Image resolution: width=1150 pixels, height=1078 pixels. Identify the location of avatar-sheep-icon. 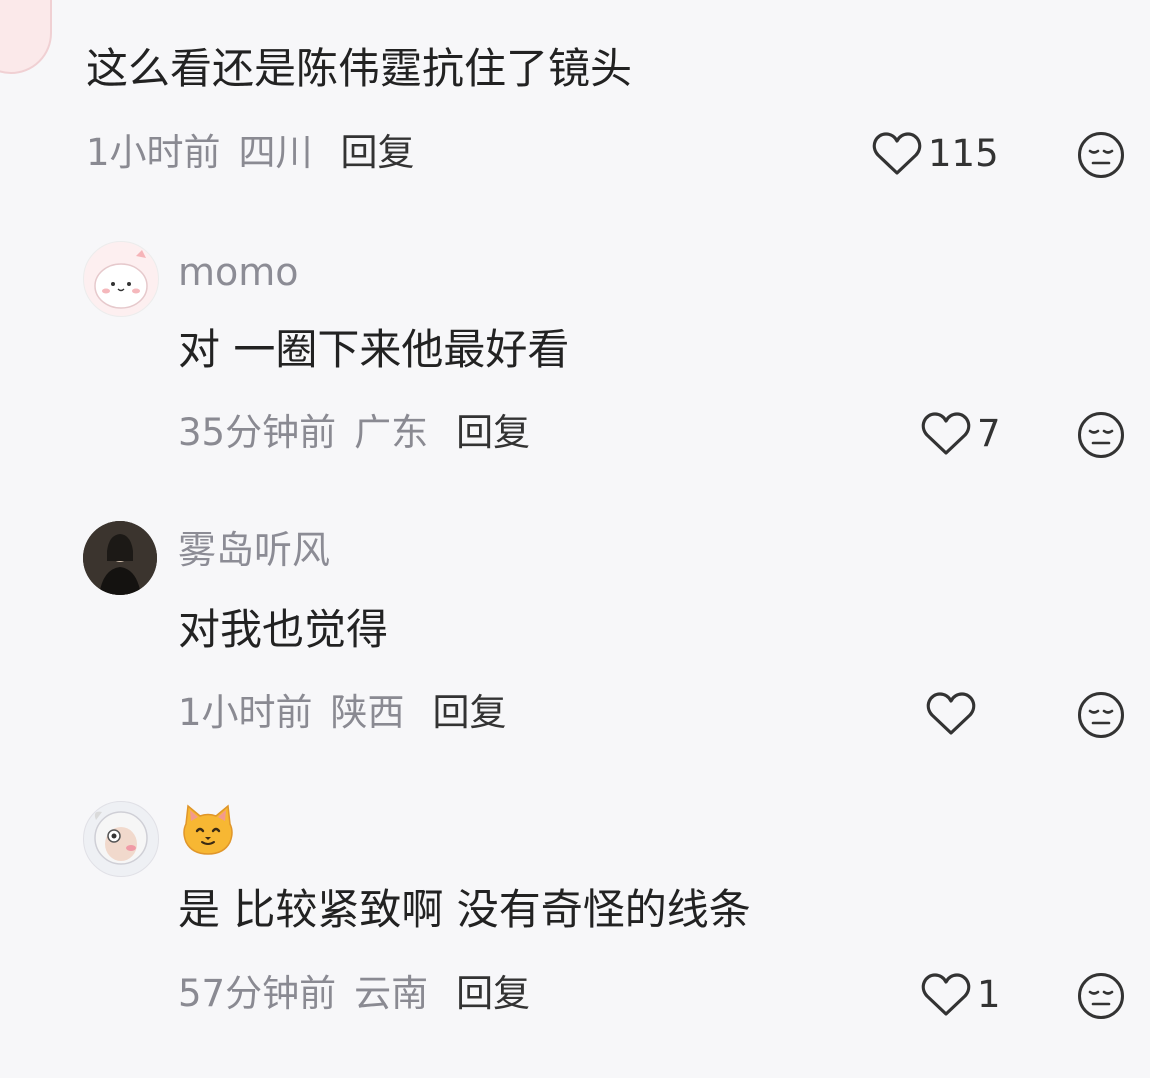
(121, 838).